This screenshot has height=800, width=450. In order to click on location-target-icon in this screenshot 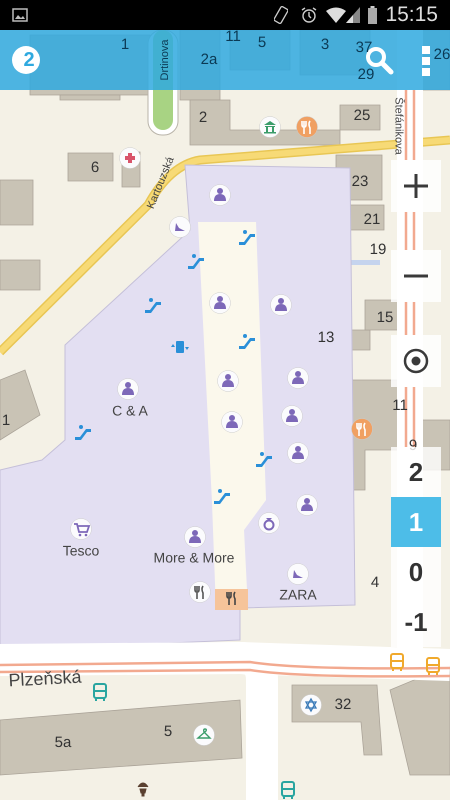, I will do `click(416, 361)`.